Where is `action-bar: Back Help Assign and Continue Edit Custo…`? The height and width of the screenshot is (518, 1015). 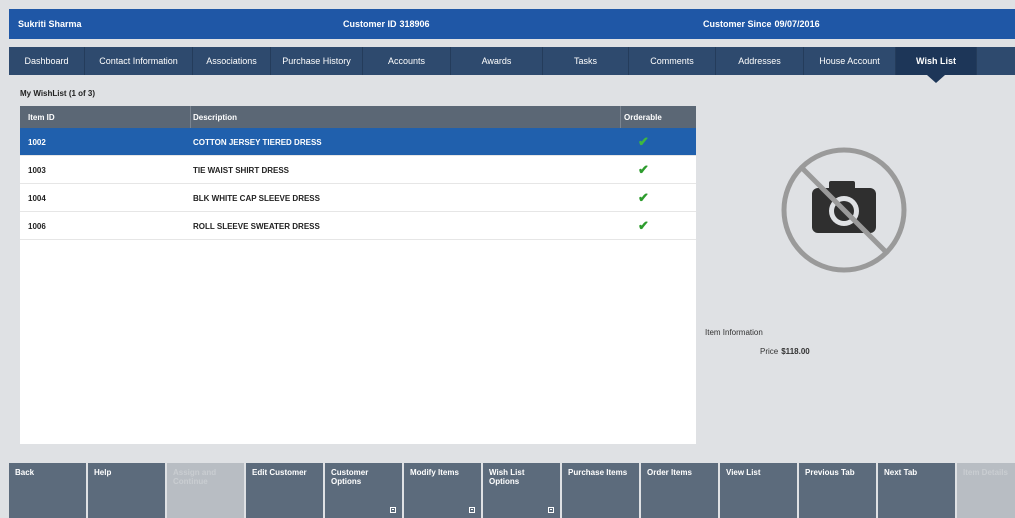
action-bar: Back Help Assign and Continue Edit Custo… is located at coordinates (512, 490).